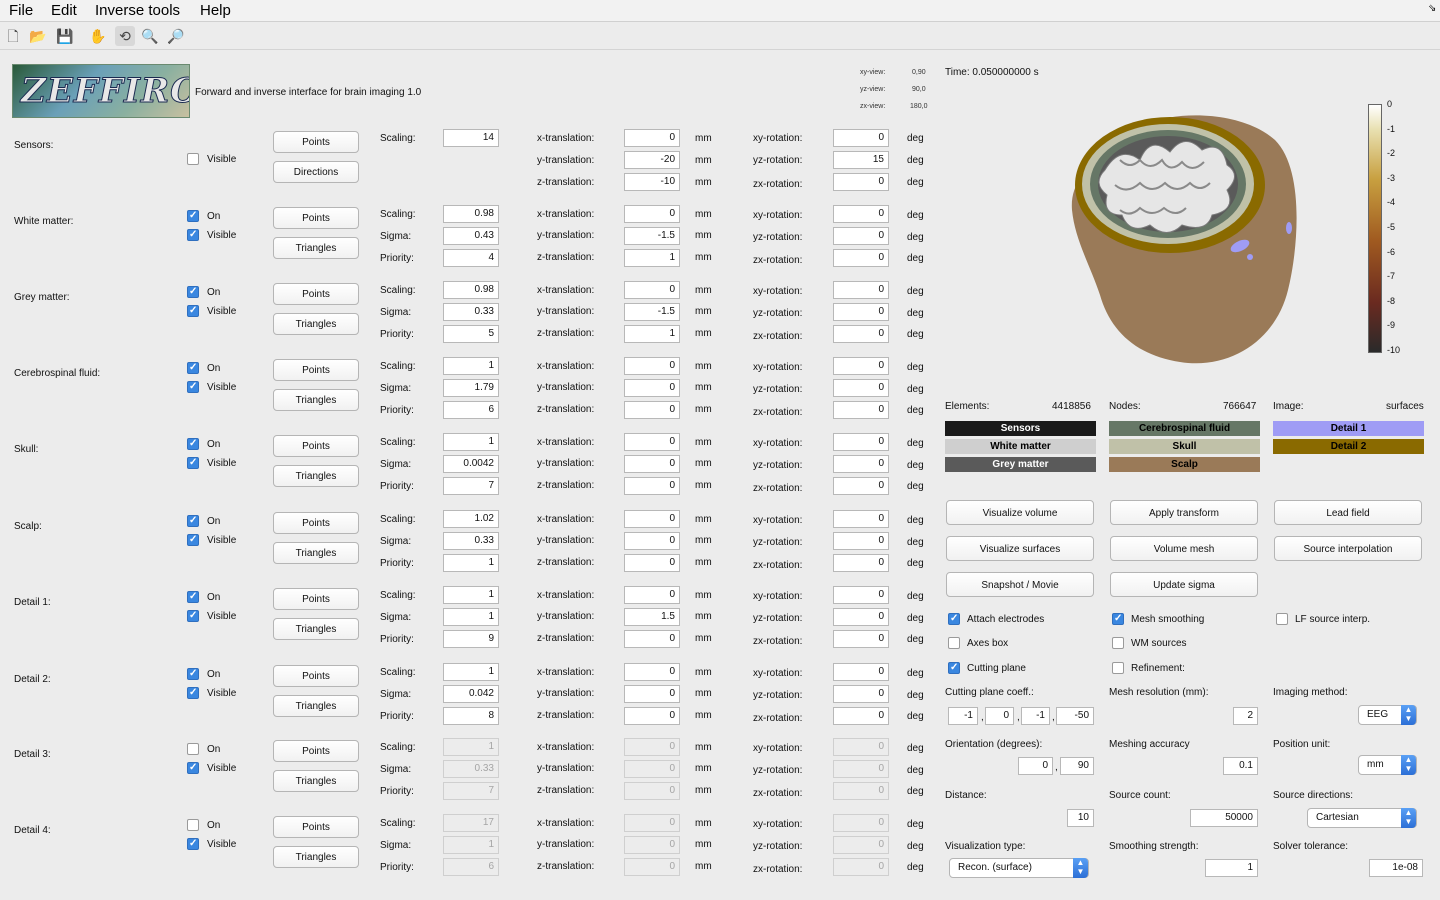 The width and height of the screenshot is (1440, 900). Describe the element at coordinates (1019, 868) in the screenshot. I see `visualization-type-select: Recon. (surface) ▲ ▼` at that location.